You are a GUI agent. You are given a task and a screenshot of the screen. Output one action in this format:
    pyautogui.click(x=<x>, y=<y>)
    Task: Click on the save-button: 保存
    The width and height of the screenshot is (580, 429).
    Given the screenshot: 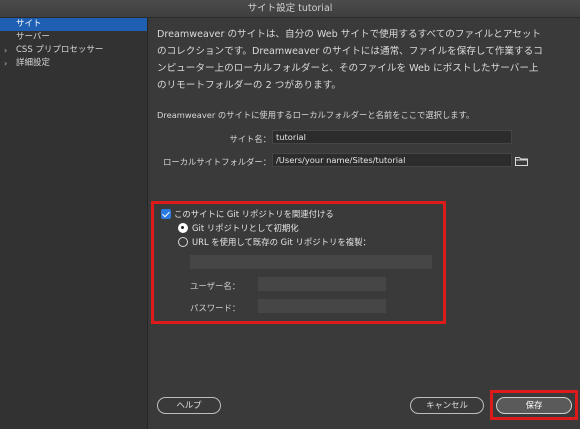 What is the action you would take?
    pyautogui.click(x=534, y=405)
    